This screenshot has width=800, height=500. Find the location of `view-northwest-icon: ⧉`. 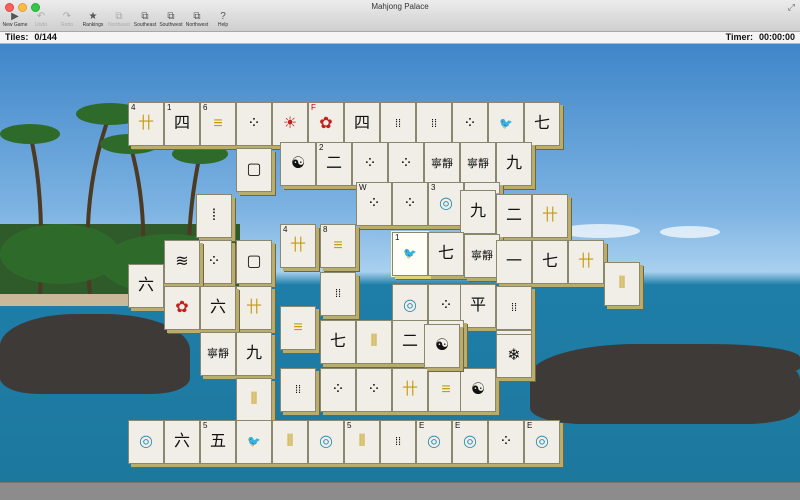

view-northwest-icon: ⧉ is located at coordinates (197, 16).